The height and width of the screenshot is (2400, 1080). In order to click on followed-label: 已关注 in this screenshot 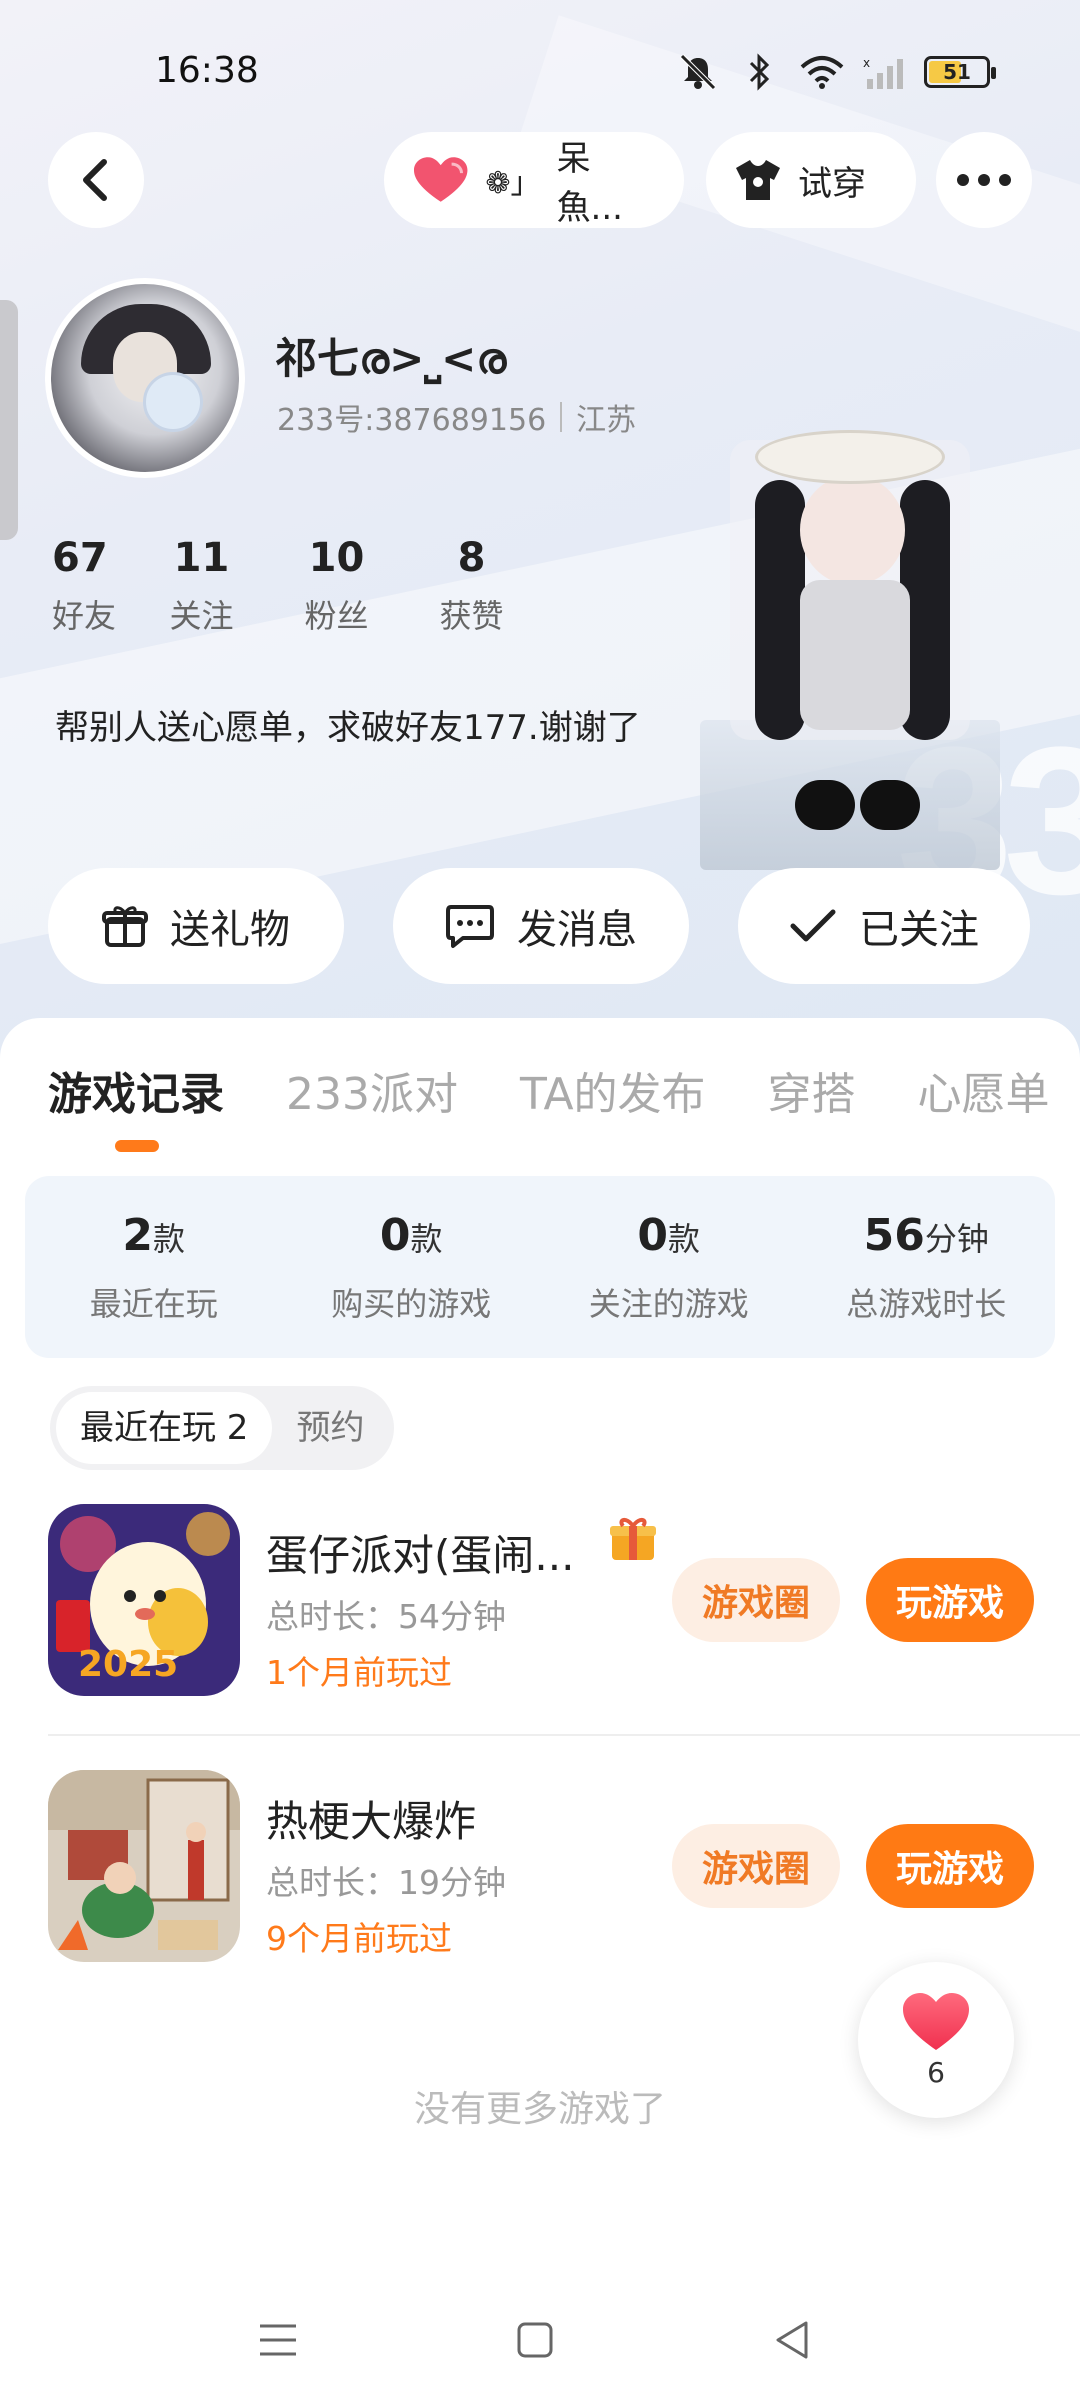, I will do `click(919, 930)`.